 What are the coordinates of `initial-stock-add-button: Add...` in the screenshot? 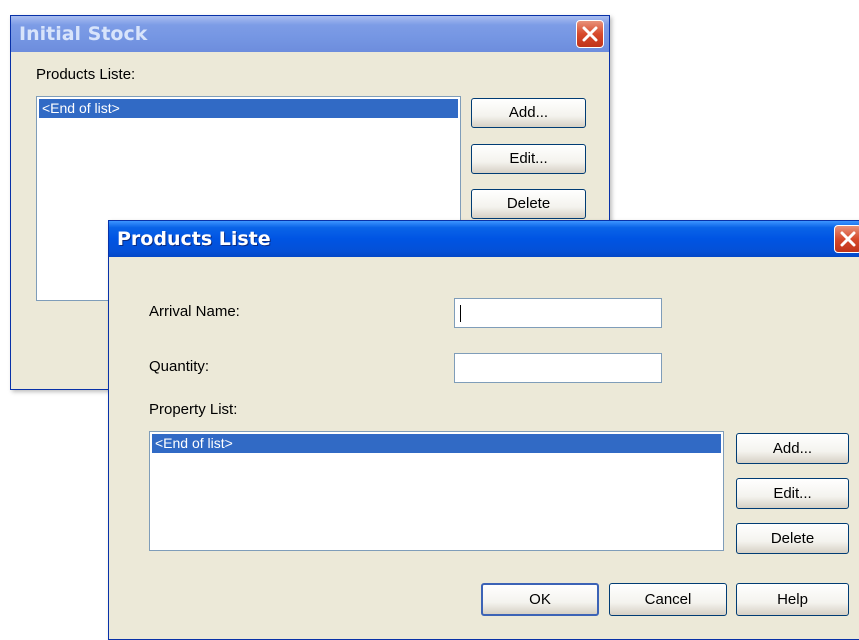 It's located at (528, 113).